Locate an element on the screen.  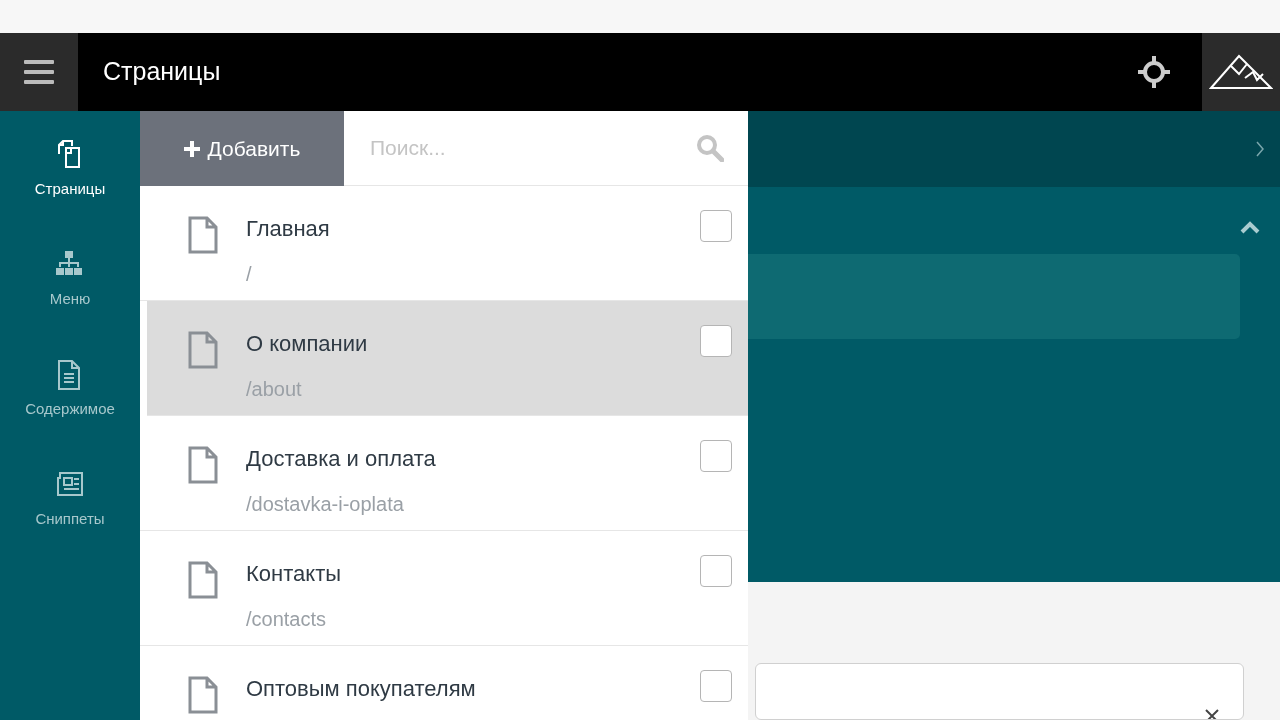
menu-icon is located at coordinates (39, 72).